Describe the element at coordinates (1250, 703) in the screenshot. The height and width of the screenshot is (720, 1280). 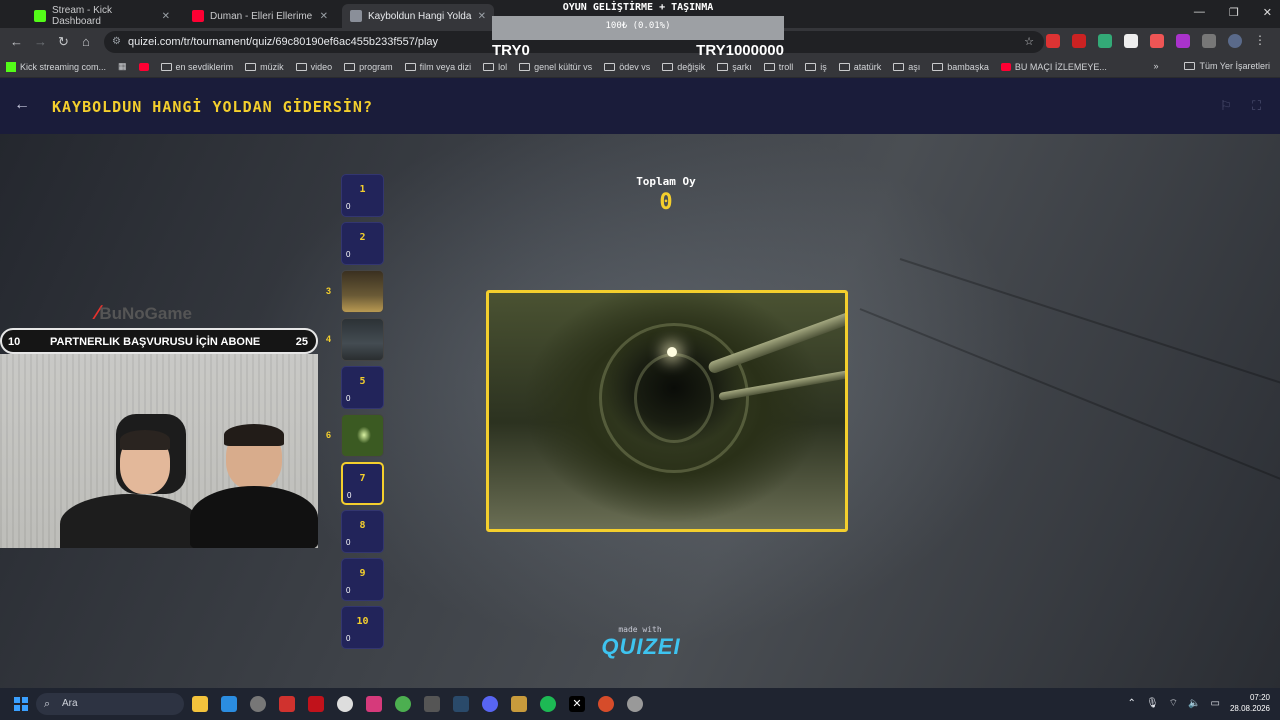
I see `clock: 07:20 28.08.2026` at that location.